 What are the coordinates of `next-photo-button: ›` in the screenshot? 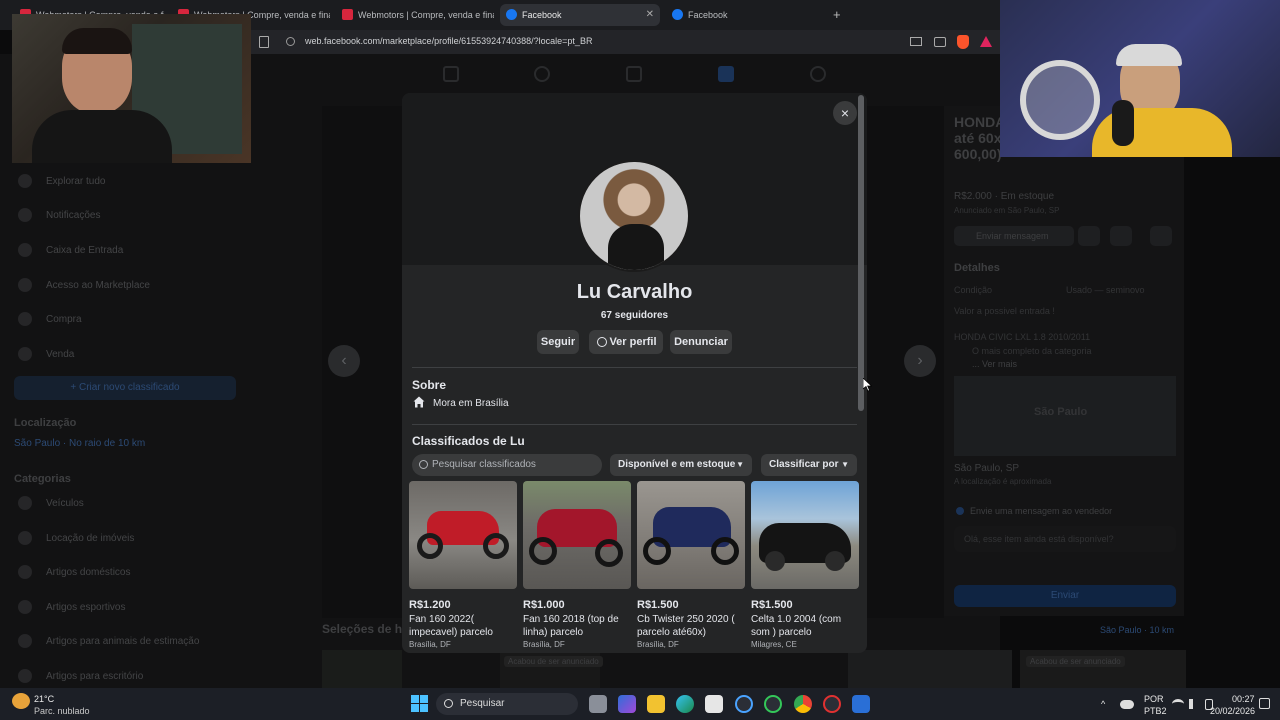 It's located at (920, 361).